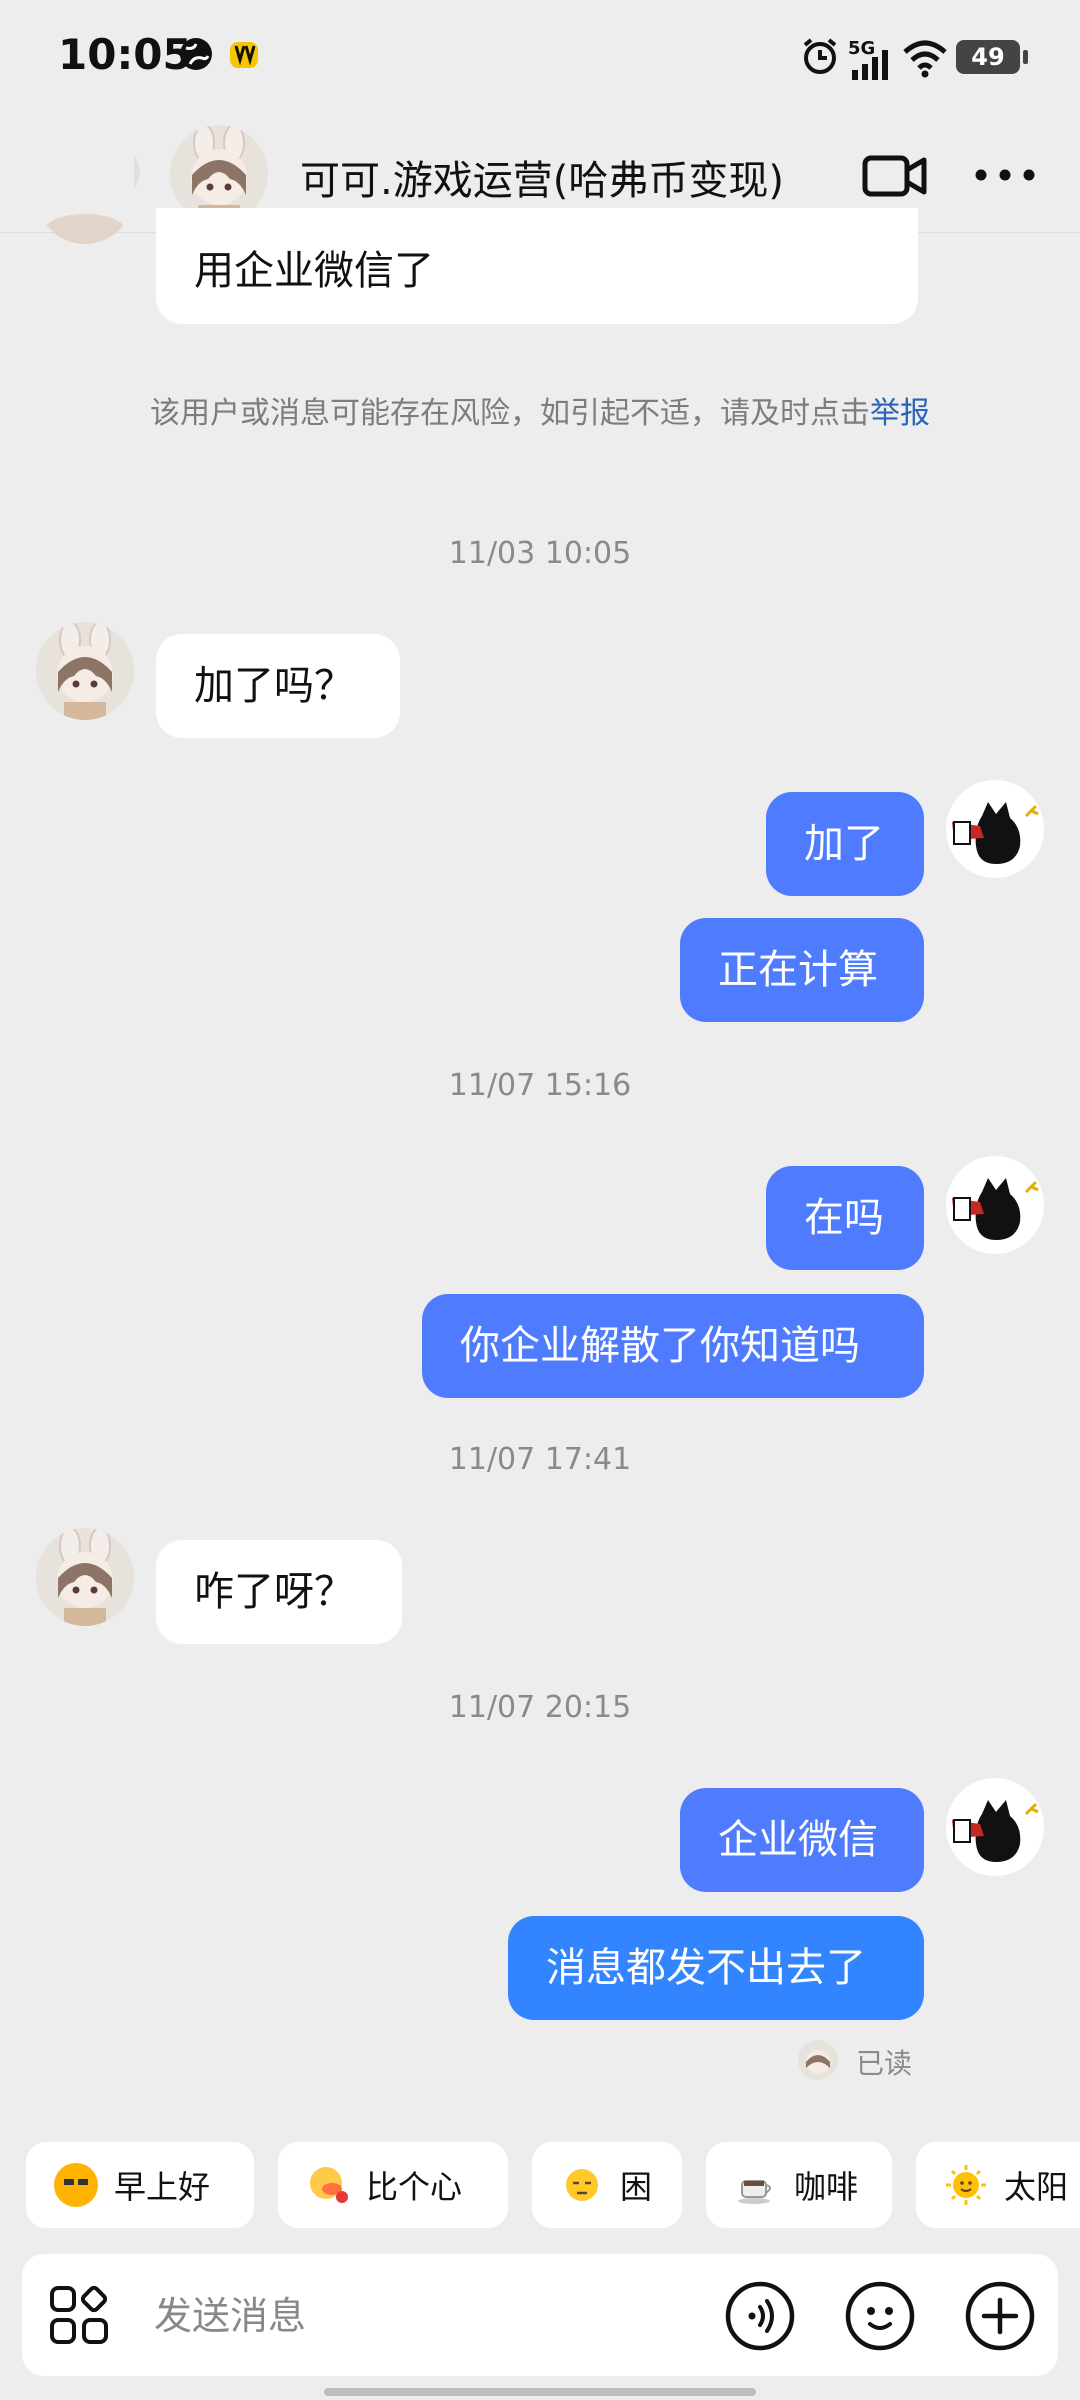  What do you see at coordinates (607, 2185) in the screenshot?
I see `quick-reply-chip: 困` at bounding box center [607, 2185].